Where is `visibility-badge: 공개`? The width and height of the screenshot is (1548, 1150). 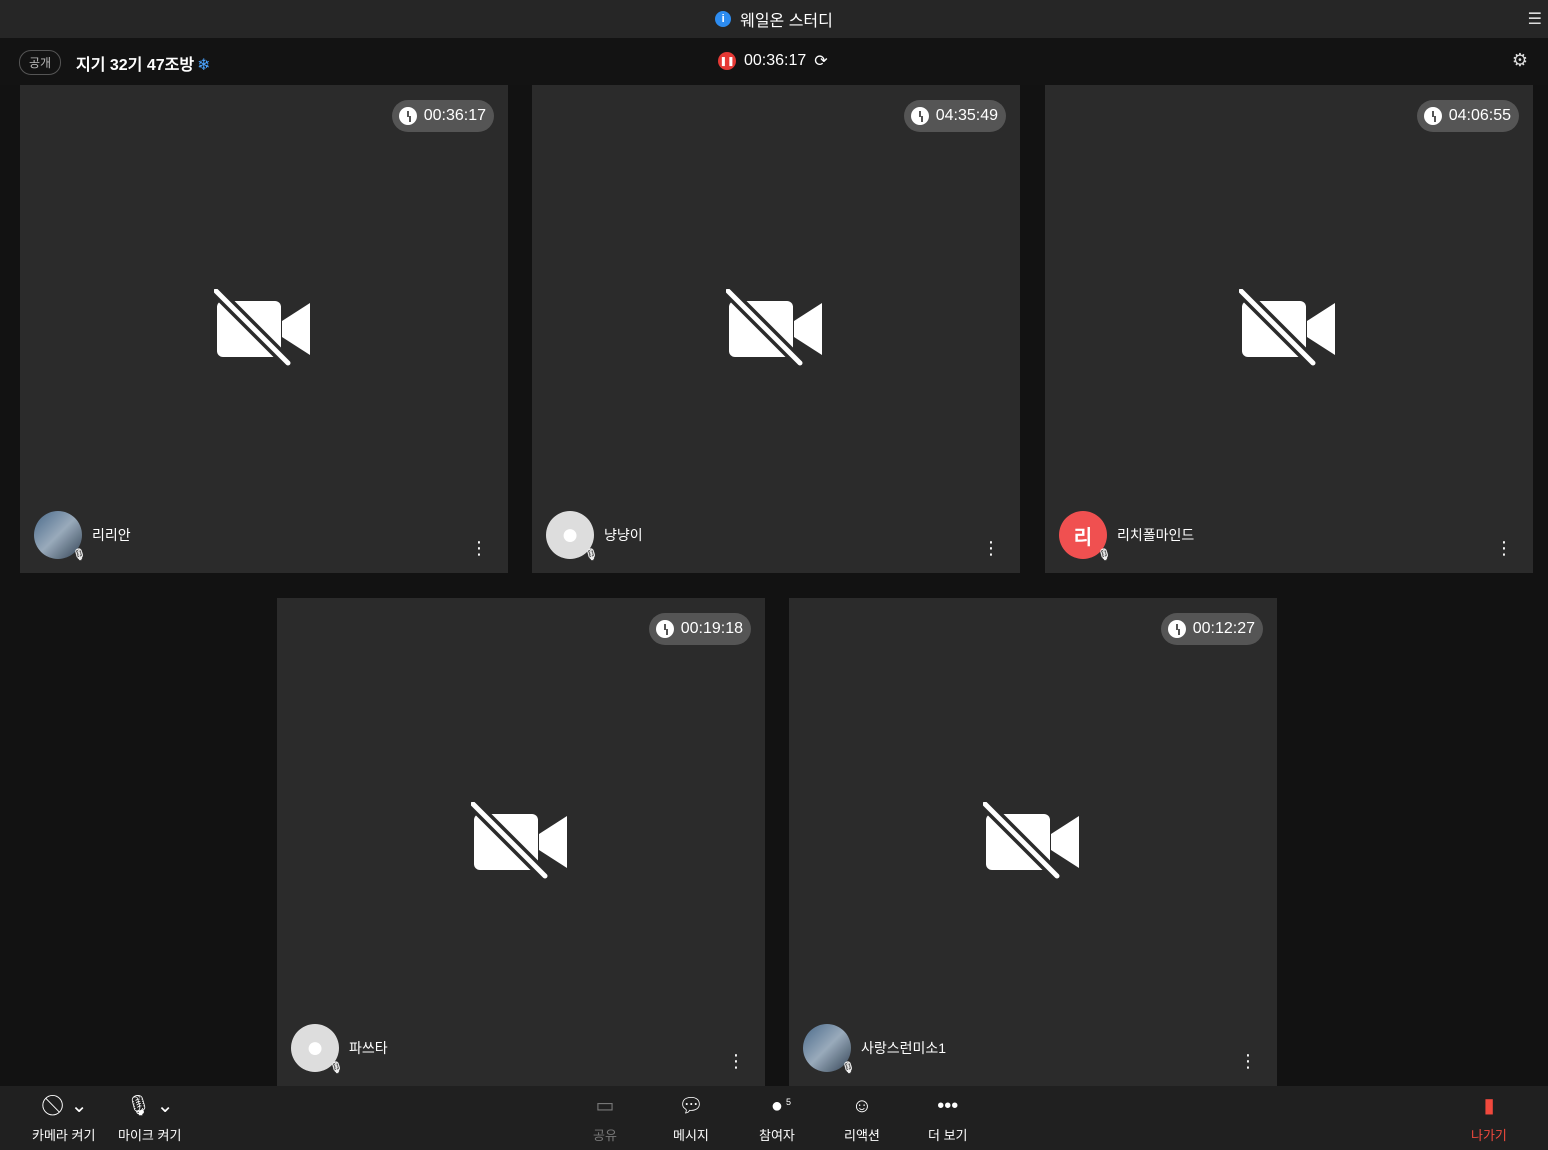 visibility-badge: 공개 is located at coordinates (40, 62).